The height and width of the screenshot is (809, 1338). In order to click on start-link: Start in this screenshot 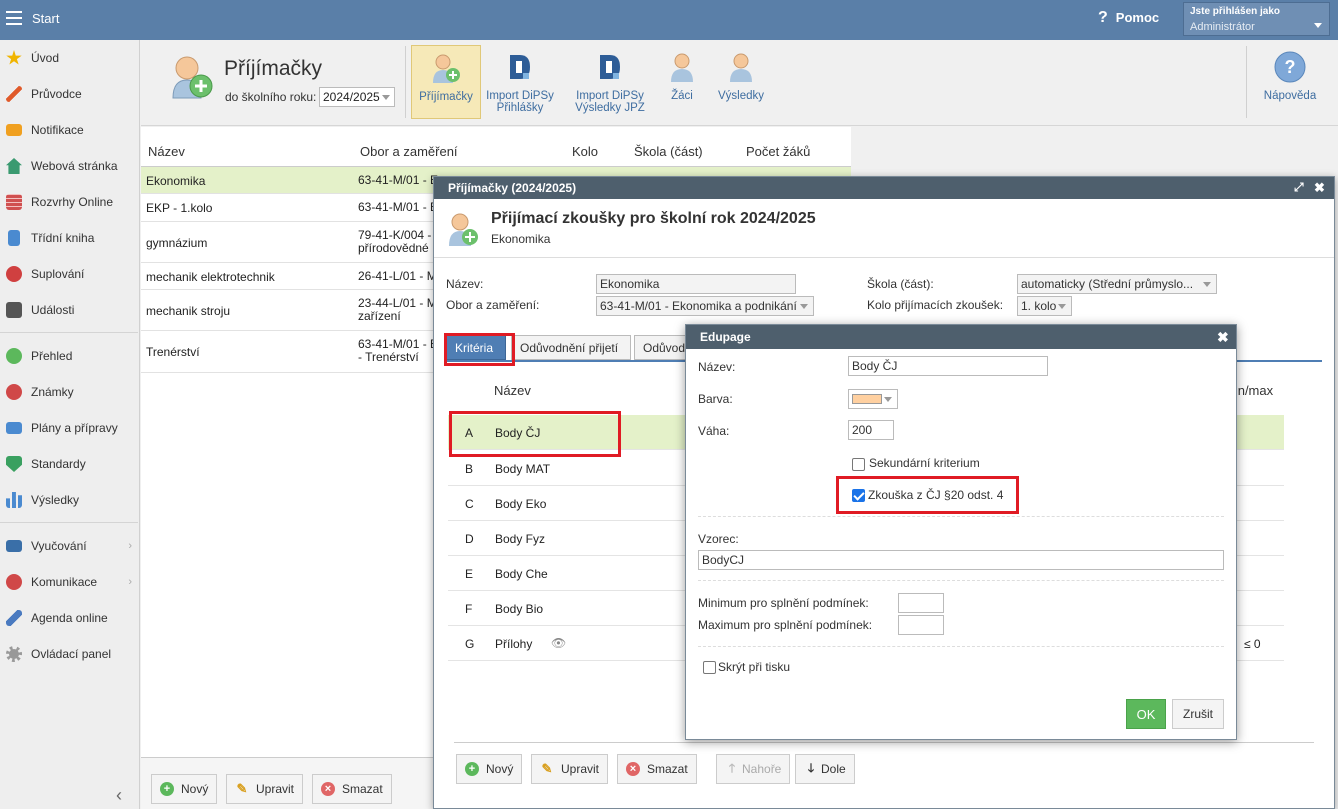, I will do `click(45, 18)`.